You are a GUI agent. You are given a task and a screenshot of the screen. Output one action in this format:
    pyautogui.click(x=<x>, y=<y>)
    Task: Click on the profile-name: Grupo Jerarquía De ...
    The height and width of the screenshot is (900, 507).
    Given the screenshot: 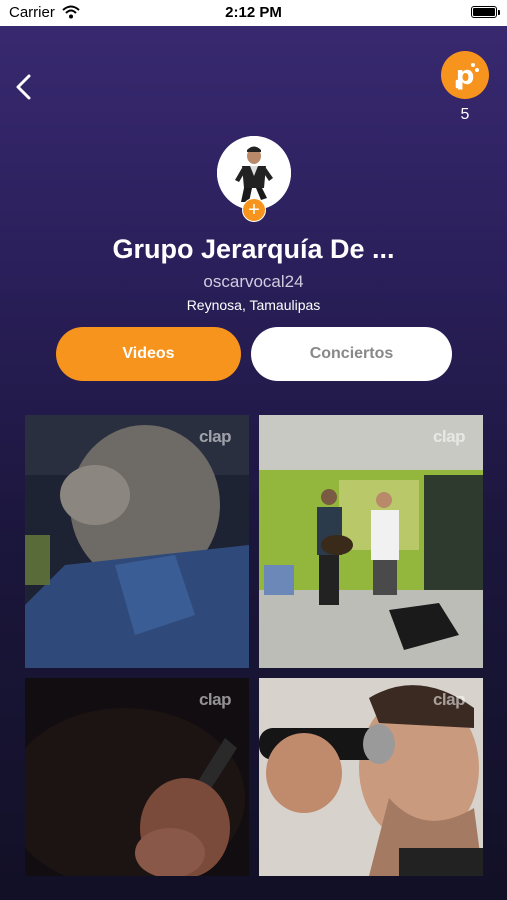 What is the action you would take?
    pyautogui.click(x=253, y=249)
    